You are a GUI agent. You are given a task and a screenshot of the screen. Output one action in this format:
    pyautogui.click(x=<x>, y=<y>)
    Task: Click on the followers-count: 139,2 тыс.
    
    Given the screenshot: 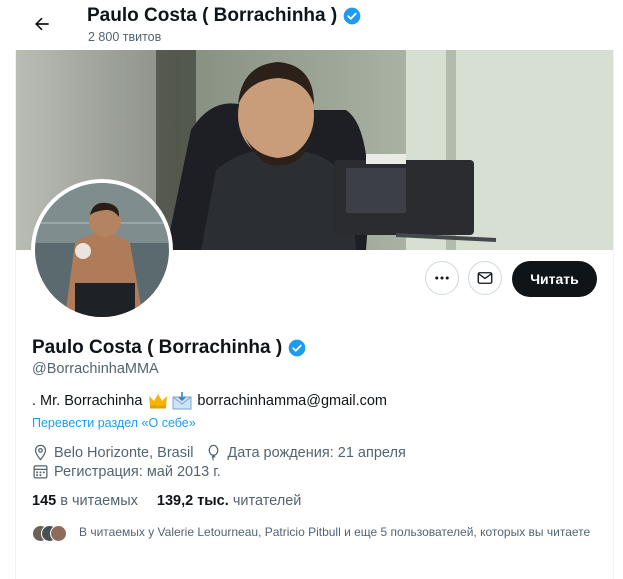 What is the action you would take?
    pyautogui.click(x=192, y=501)
    